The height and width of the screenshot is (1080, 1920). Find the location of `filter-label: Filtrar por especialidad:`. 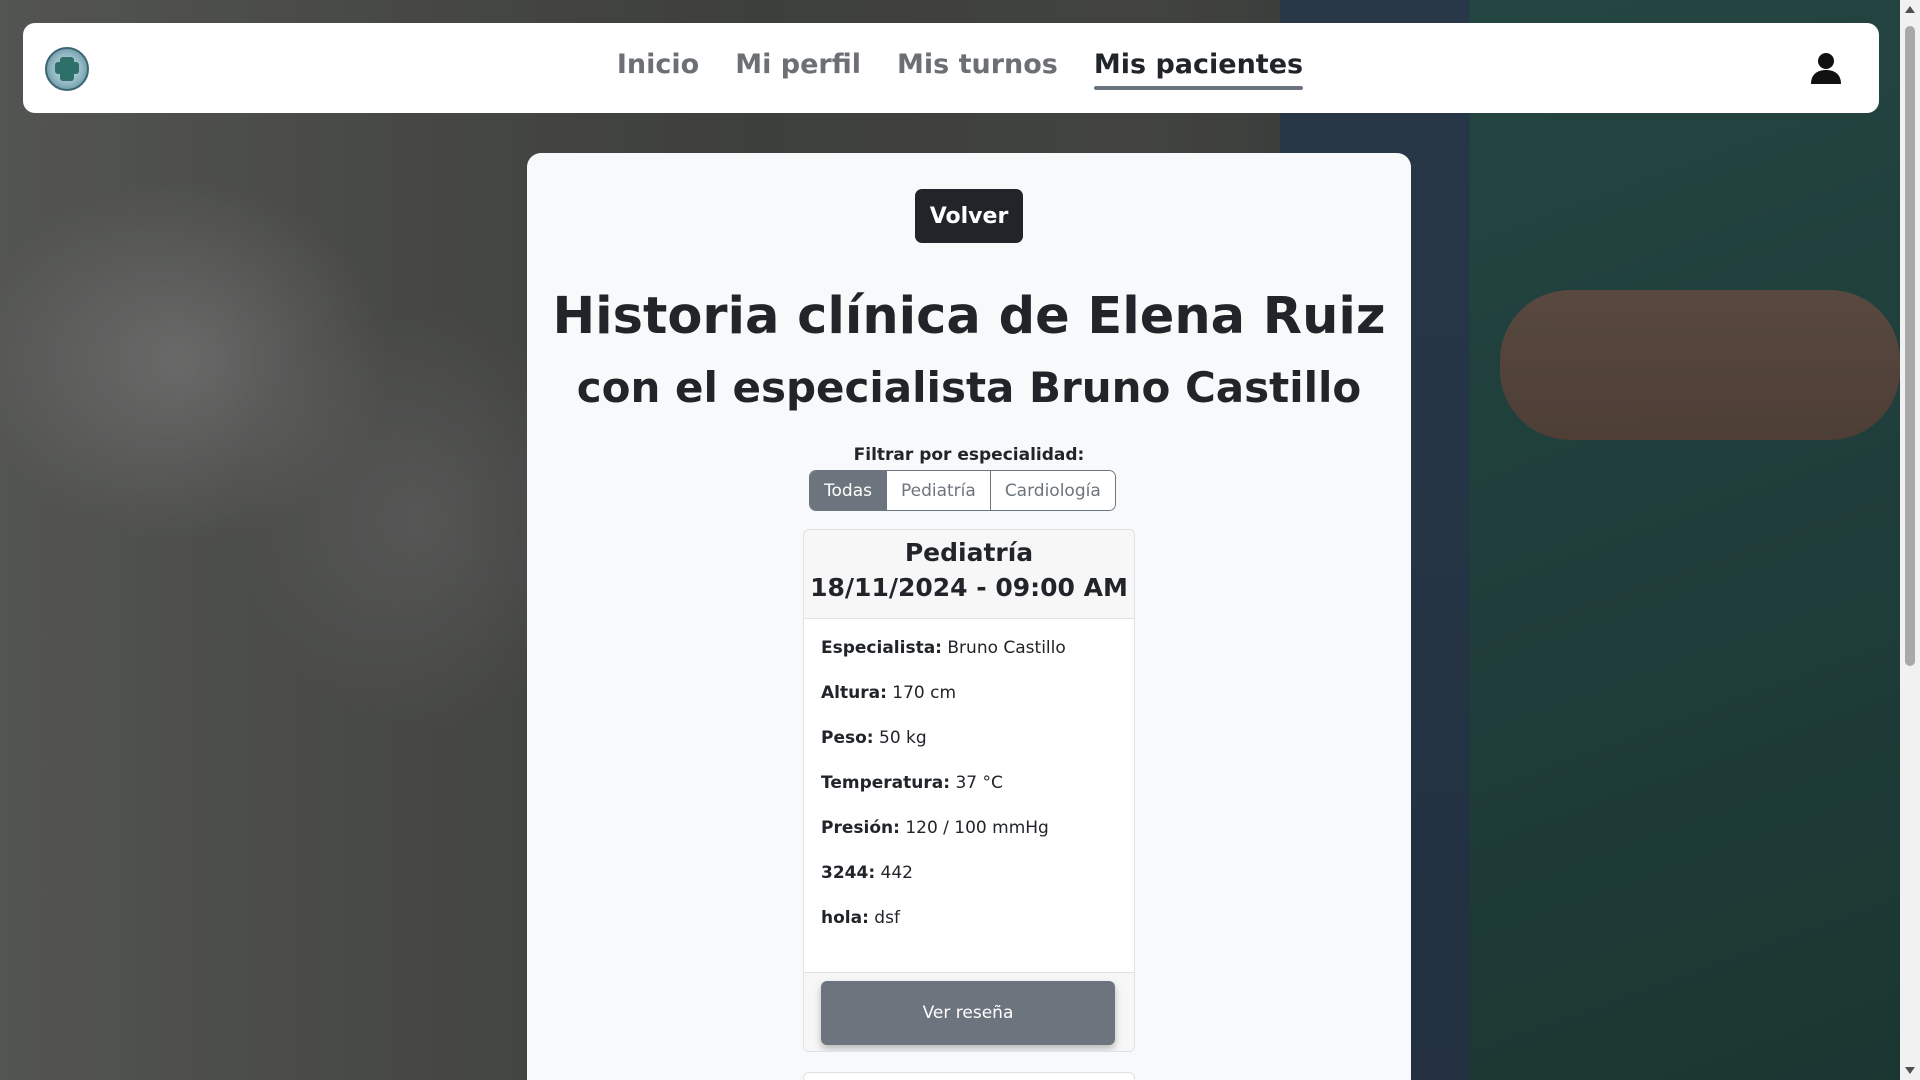

filter-label: Filtrar por especialidad: is located at coordinates (969, 455).